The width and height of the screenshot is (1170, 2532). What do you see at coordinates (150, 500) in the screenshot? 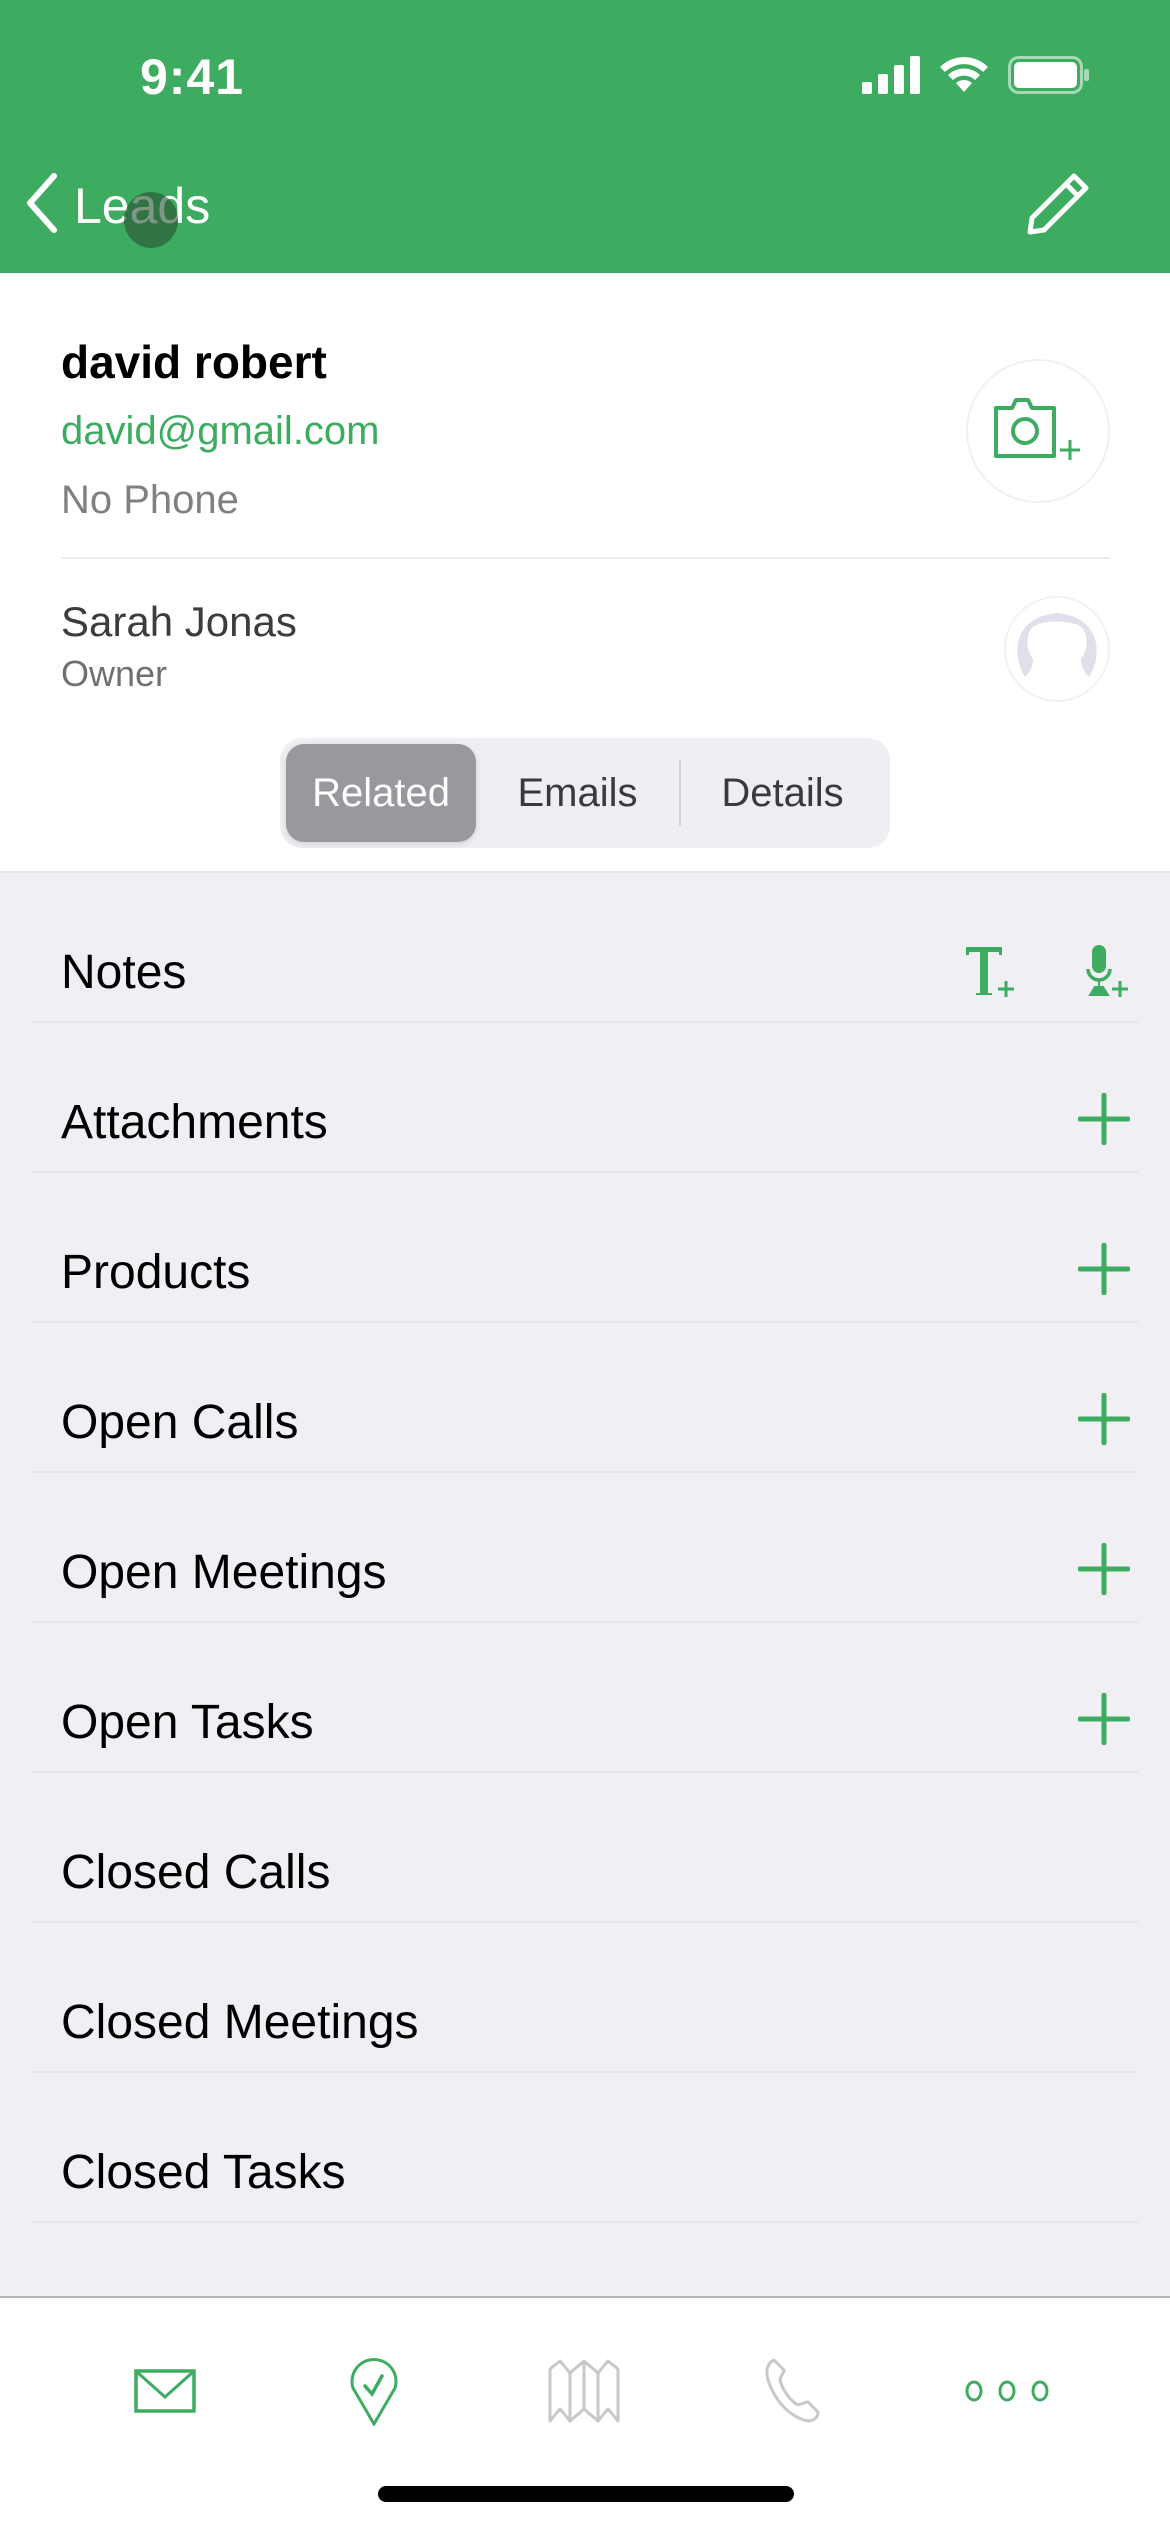
I see `lead-phone: No Phone` at bounding box center [150, 500].